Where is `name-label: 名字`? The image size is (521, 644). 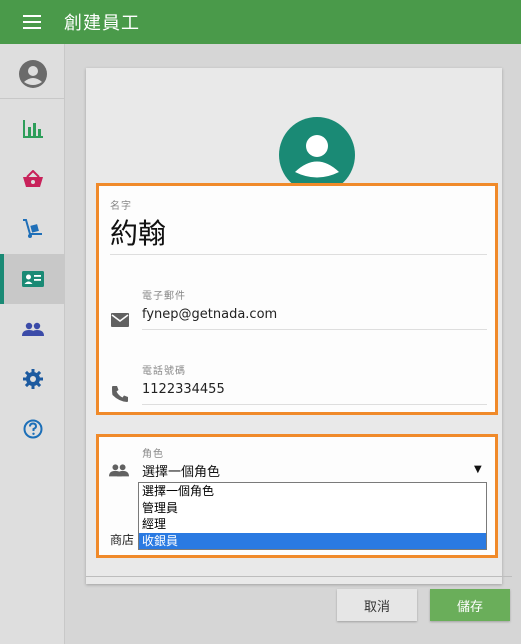
name-label: 名字 is located at coordinates (121, 206).